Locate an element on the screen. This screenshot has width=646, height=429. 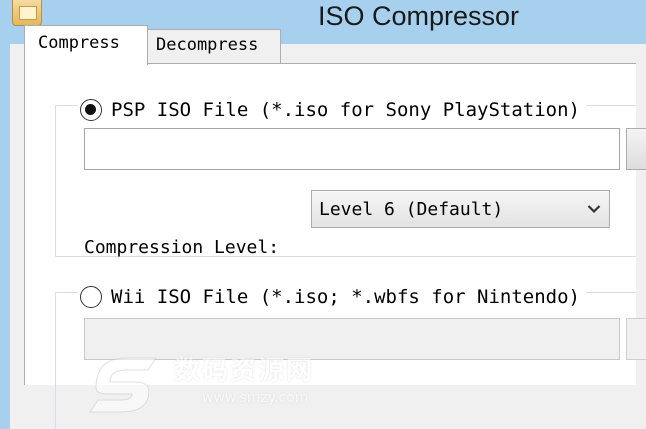
chevron-down-icon is located at coordinates (594, 209).